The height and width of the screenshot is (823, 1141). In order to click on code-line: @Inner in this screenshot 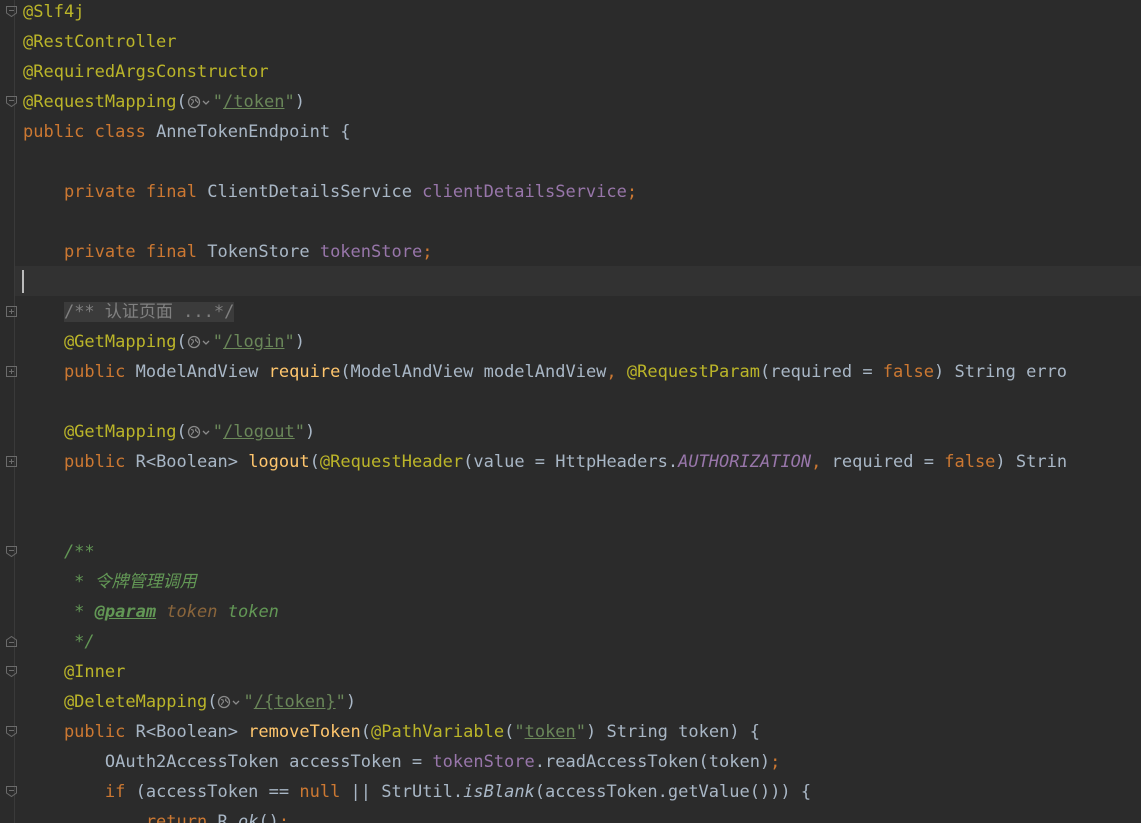, I will do `click(74, 672)`.